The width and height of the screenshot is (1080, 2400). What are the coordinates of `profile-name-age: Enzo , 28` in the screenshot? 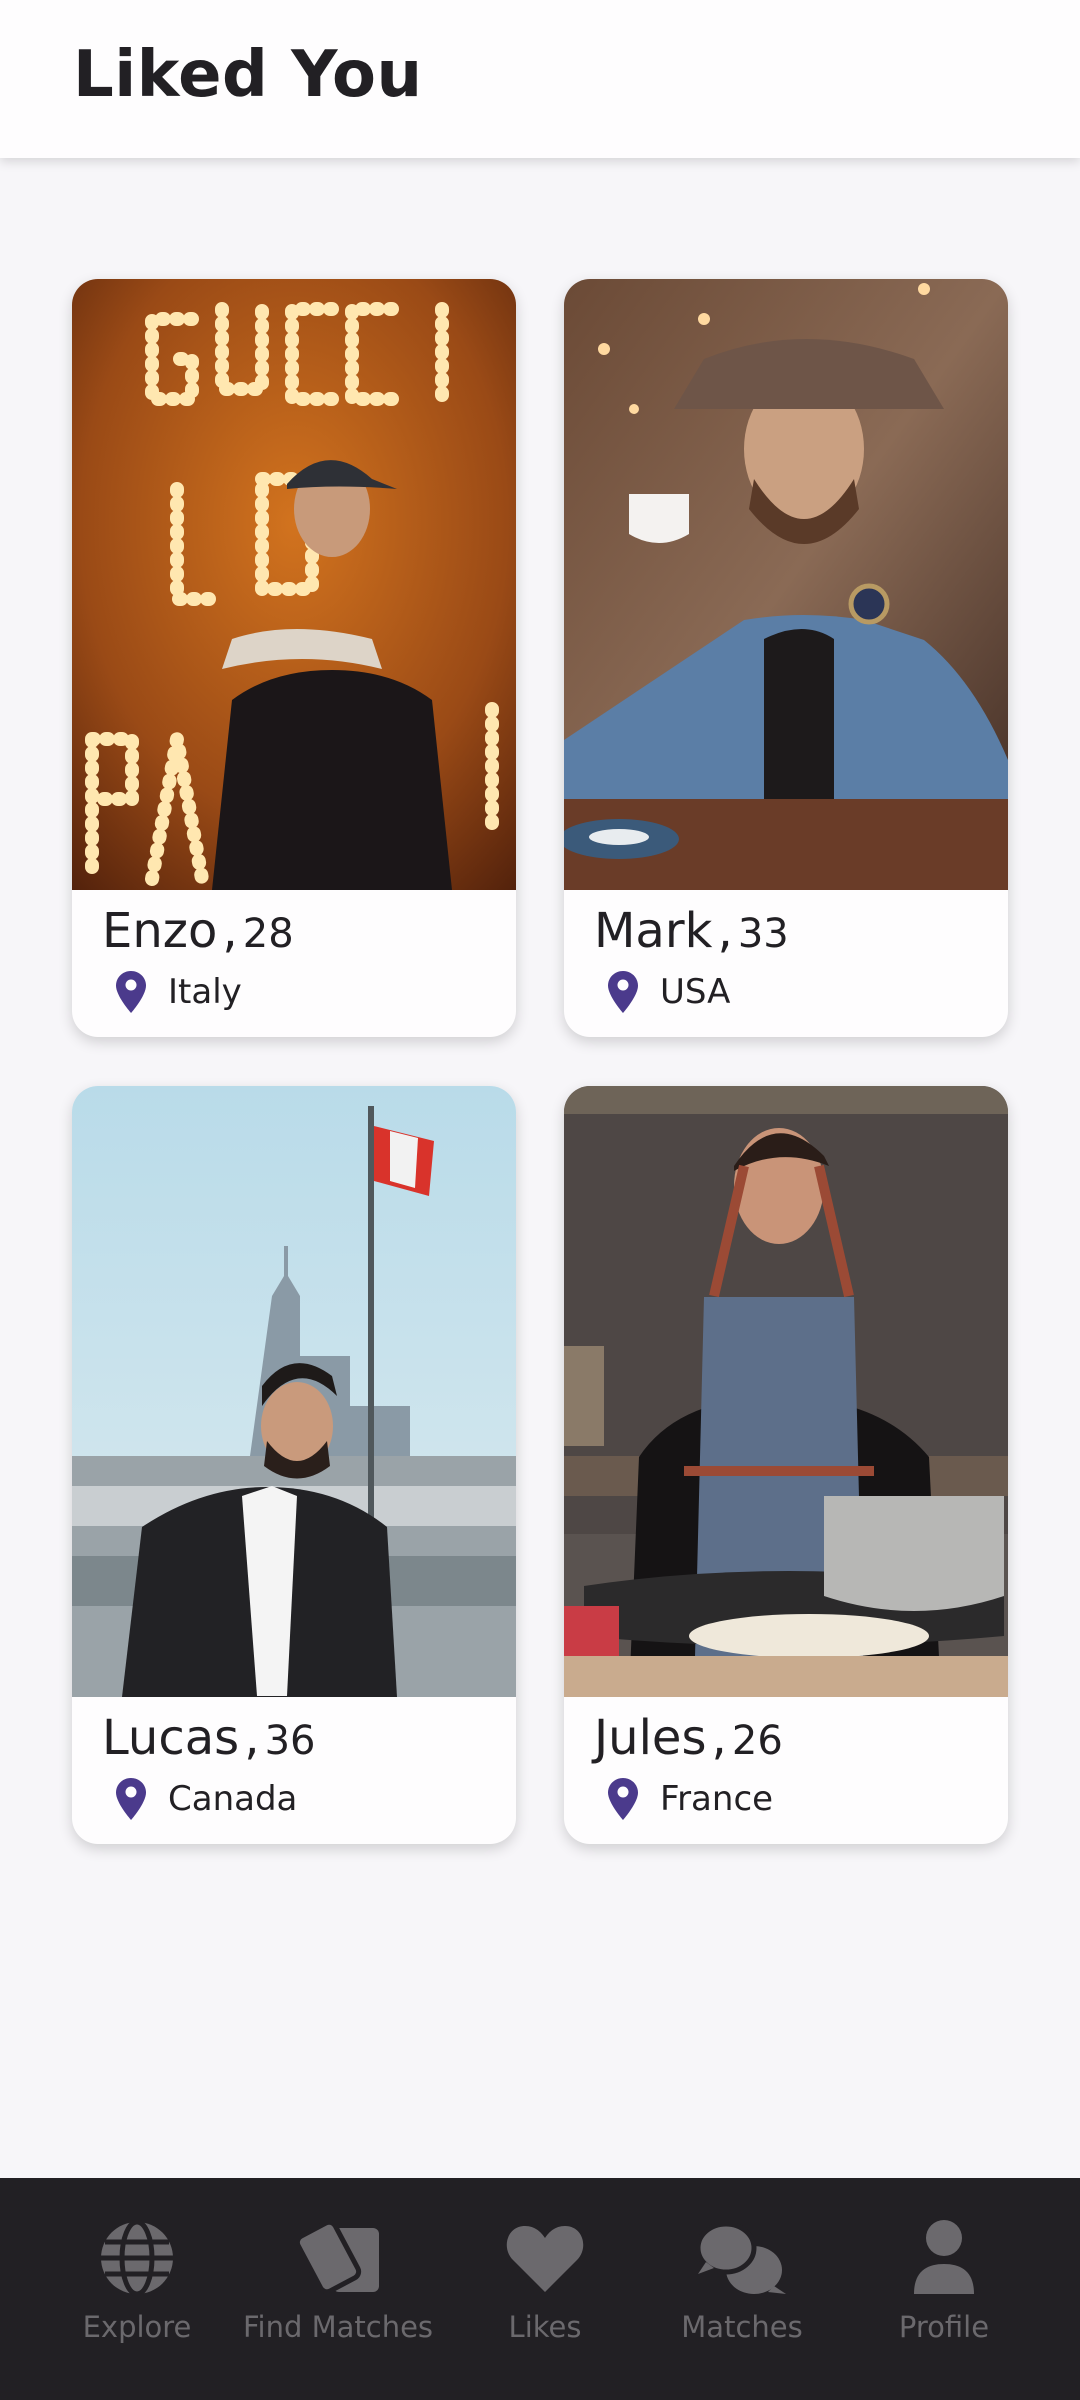 It's located at (198, 931).